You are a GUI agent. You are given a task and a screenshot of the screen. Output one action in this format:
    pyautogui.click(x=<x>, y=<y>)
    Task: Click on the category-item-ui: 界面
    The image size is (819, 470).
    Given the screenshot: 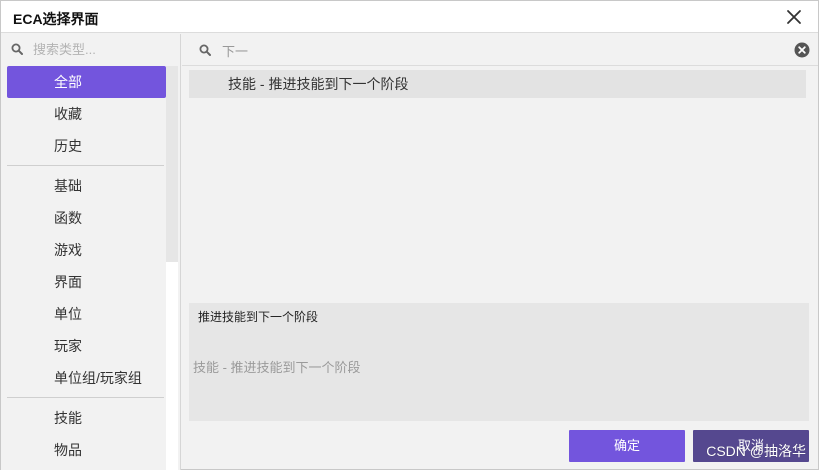 What is the action you would take?
    pyautogui.click(x=86, y=282)
    